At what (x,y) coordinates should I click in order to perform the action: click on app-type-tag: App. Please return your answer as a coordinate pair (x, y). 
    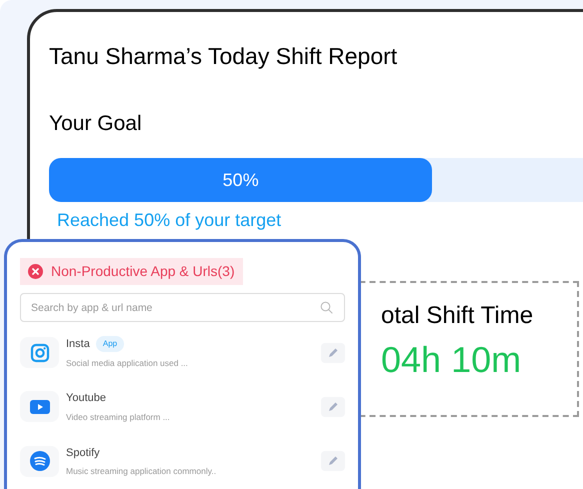
    Looking at the image, I should click on (110, 344).